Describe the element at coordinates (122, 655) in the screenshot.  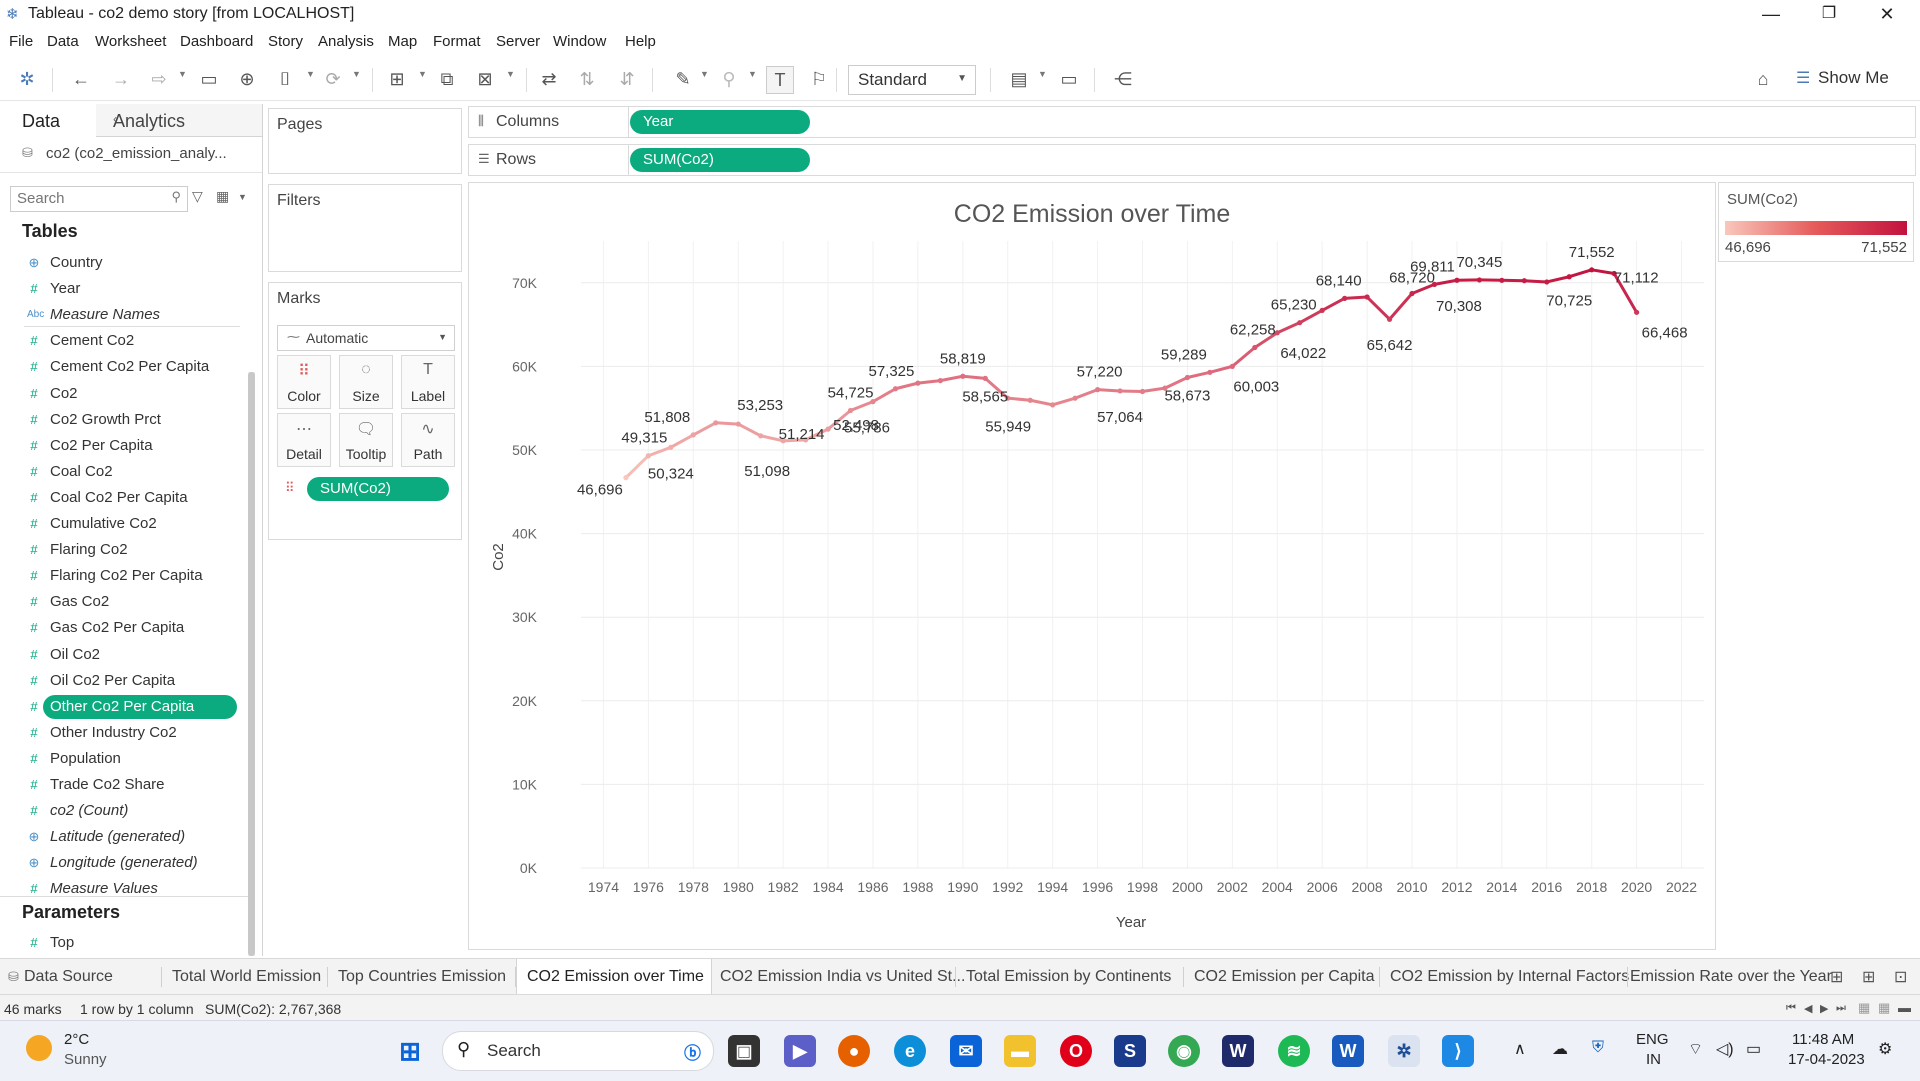
I see `field-item: #Oil Co2` at that location.